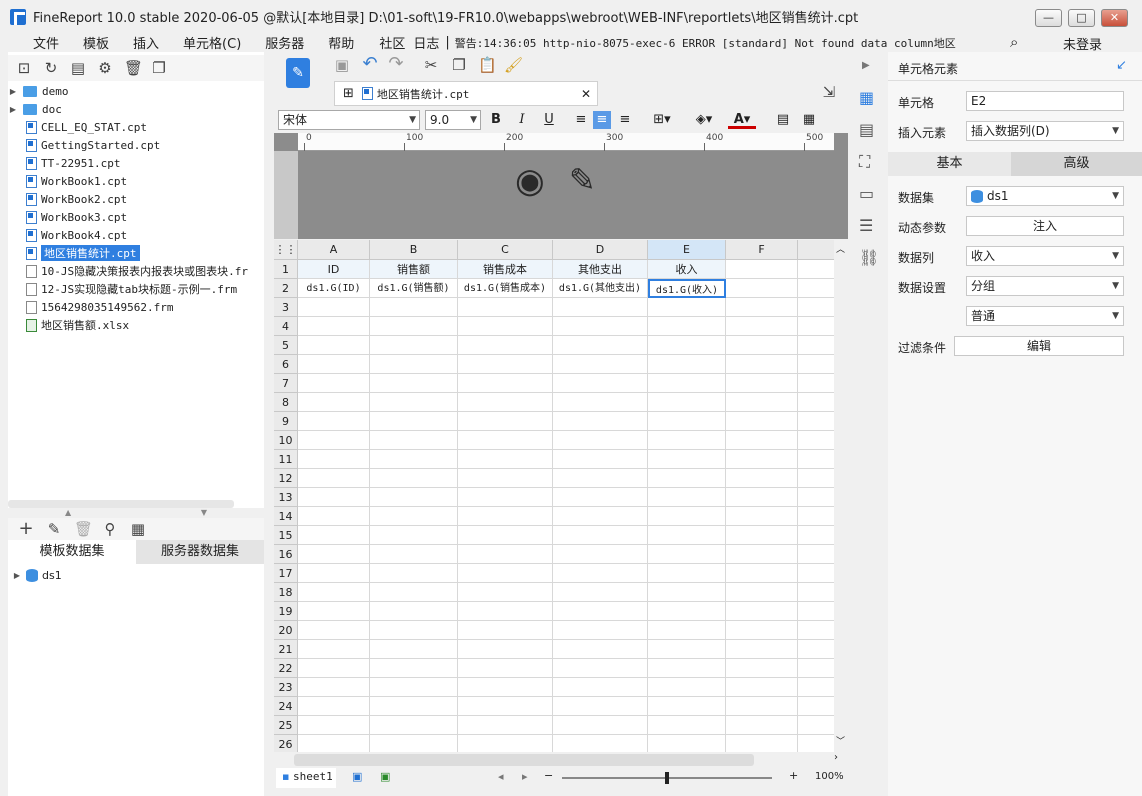 This screenshot has width=1142, height=796. I want to click on hscroll-thumb, so click(524, 760).